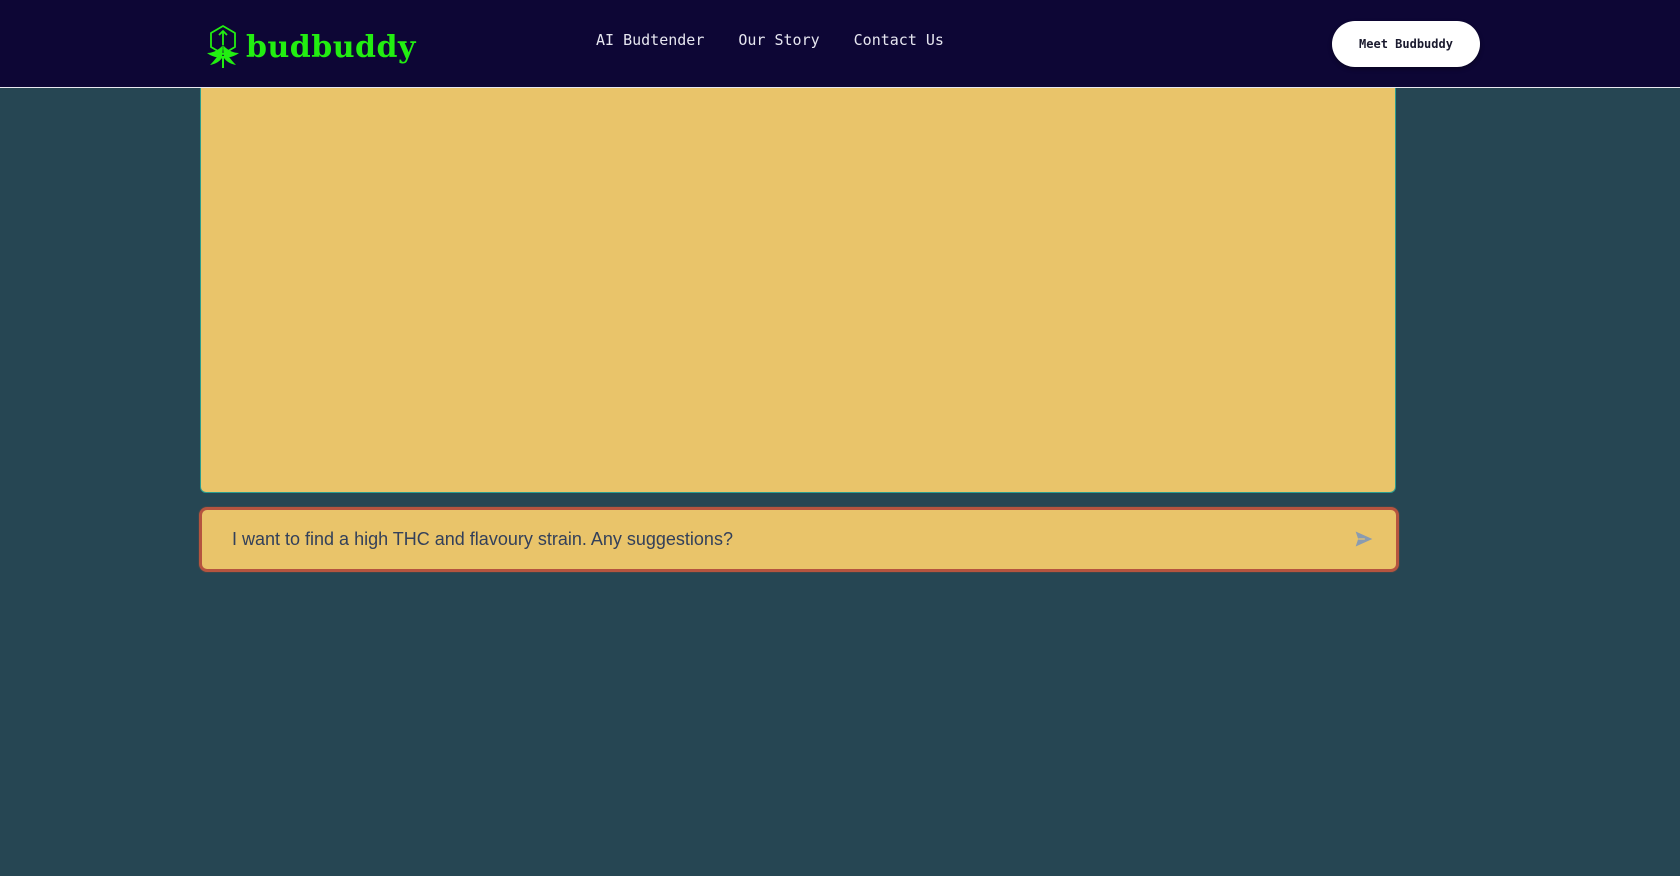 The image size is (1680, 876). What do you see at coordinates (331, 47) in the screenshot?
I see `brand-name: budbuddy` at bounding box center [331, 47].